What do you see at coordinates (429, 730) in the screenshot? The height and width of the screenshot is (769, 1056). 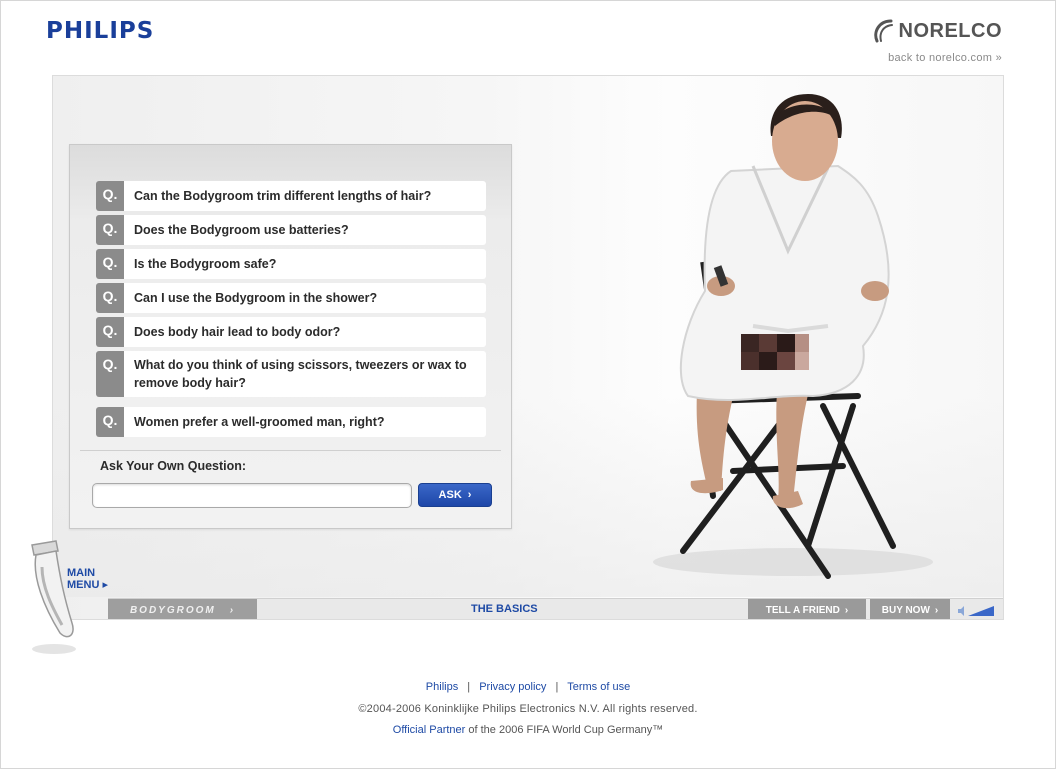 I see `official-partner-link: Official Partner` at bounding box center [429, 730].